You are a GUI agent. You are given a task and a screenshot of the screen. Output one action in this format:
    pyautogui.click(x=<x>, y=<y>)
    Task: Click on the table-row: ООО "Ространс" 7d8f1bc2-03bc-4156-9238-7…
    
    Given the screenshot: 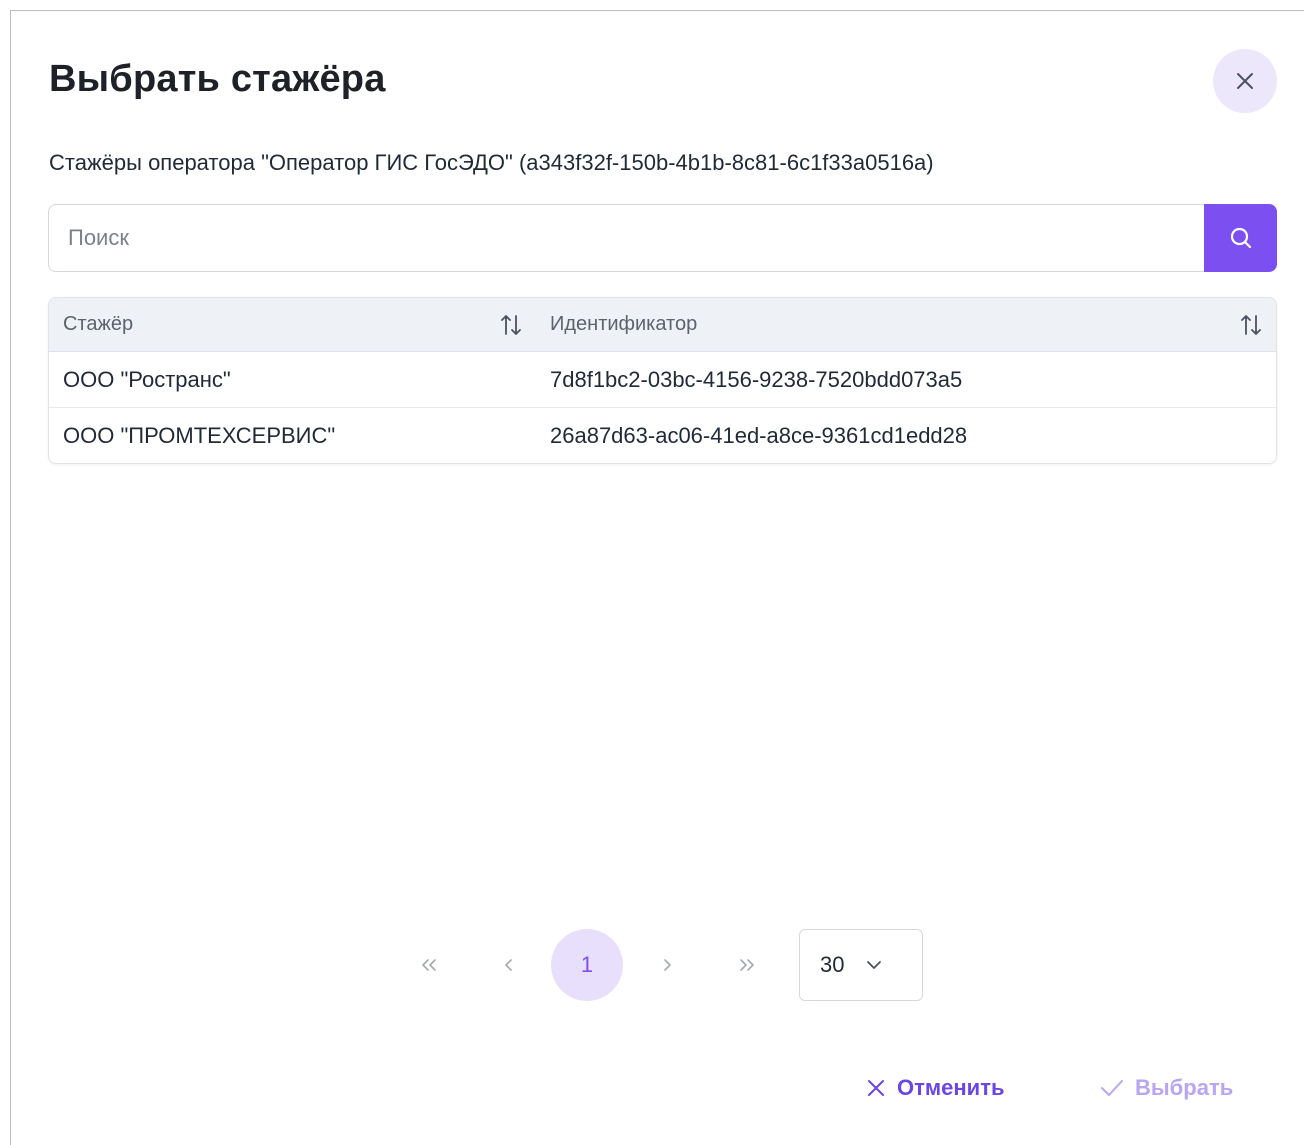 What is the action you would take?
    pyautogui.click(x=662, y=380)
    